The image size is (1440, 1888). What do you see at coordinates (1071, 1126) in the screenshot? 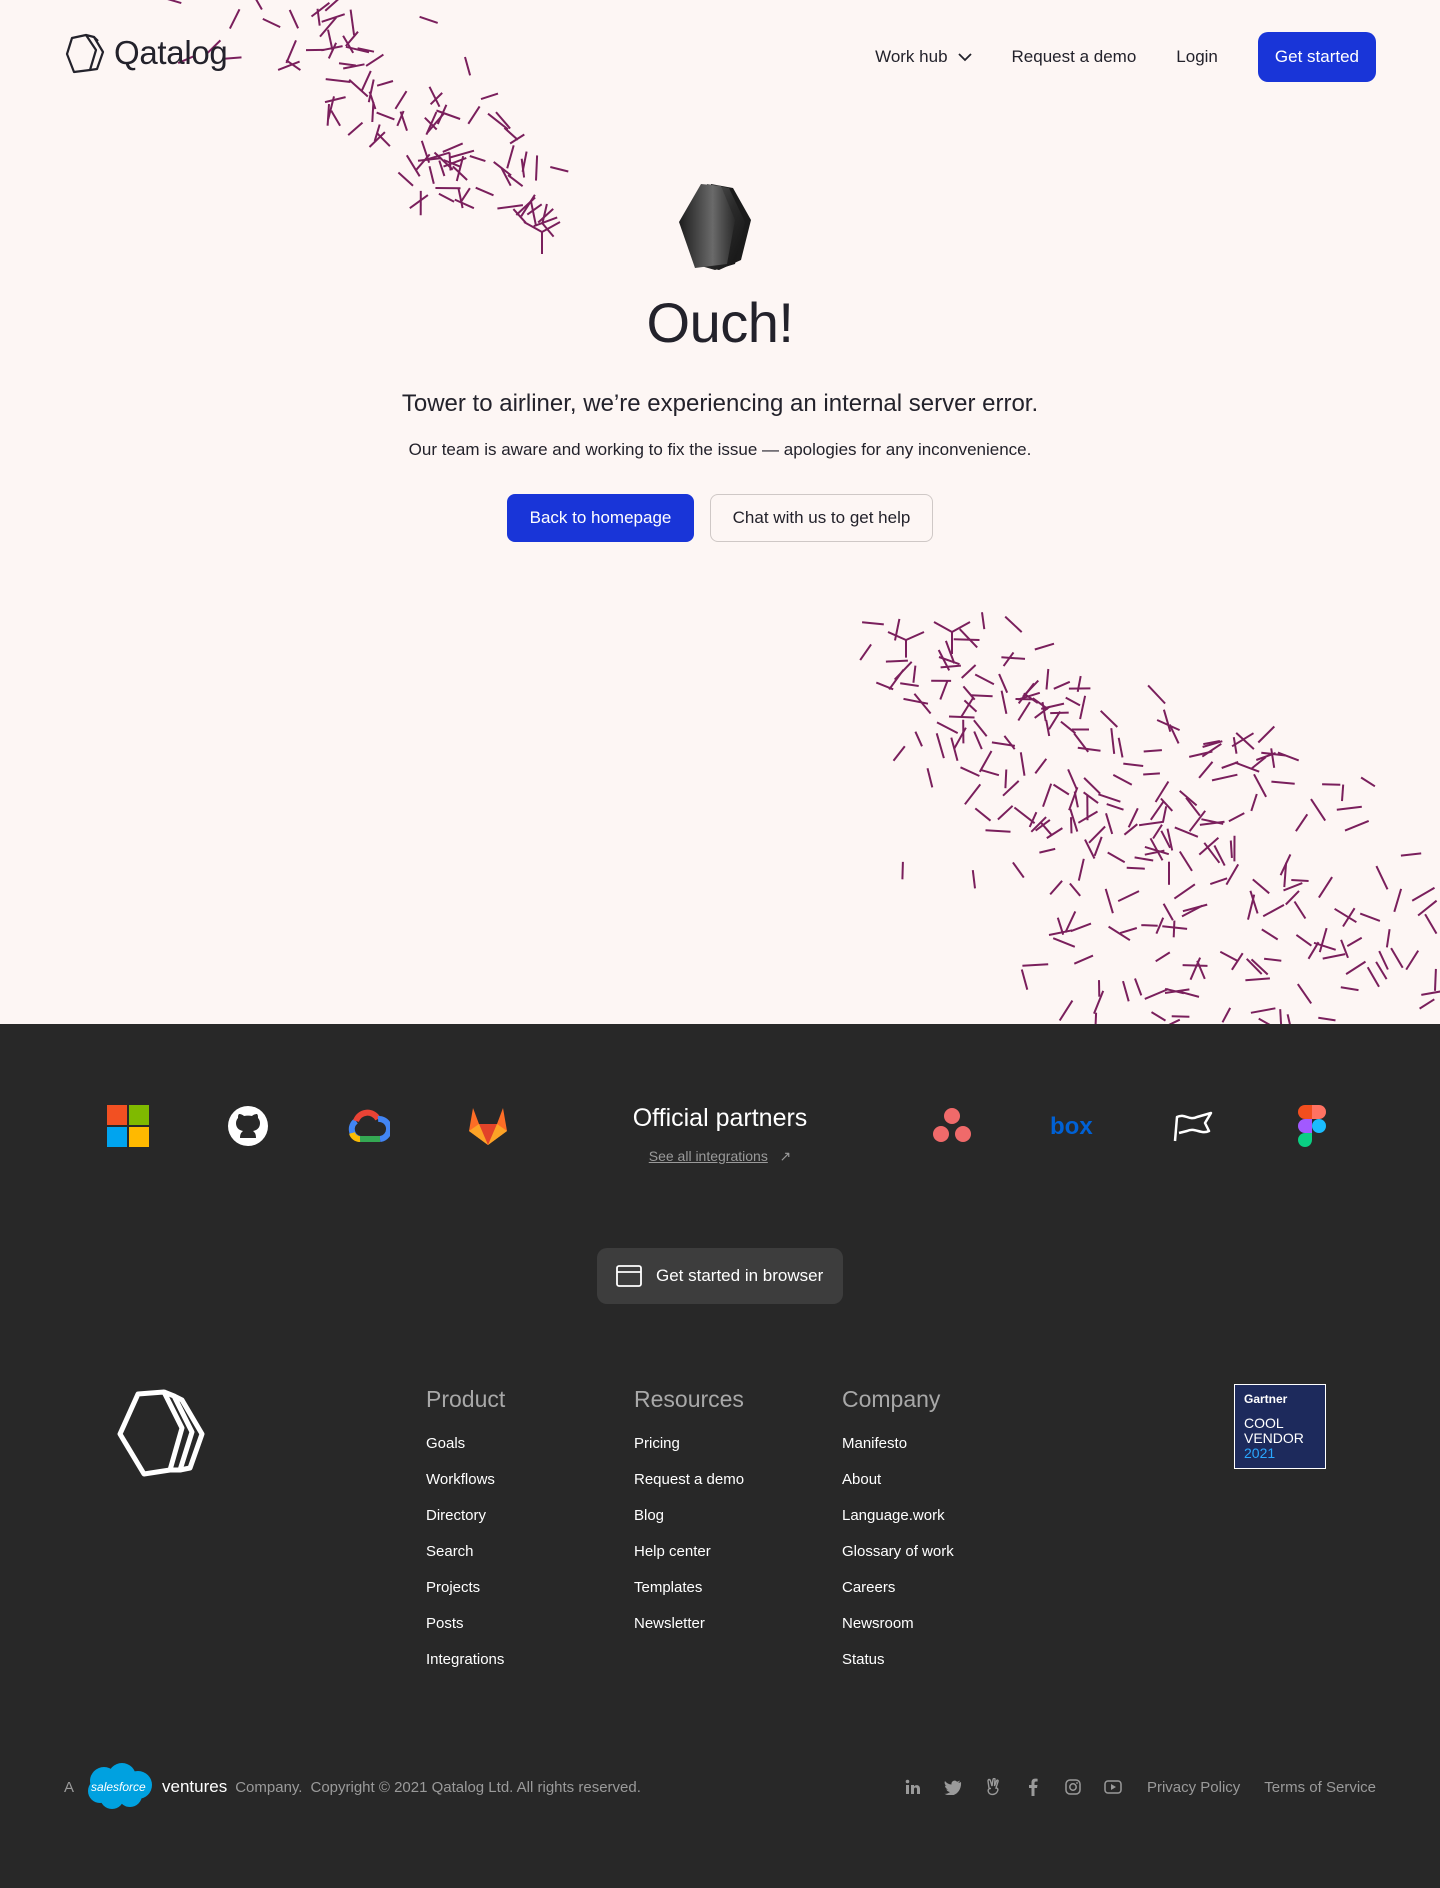
I see `svg-text: box` at bounding box center [1071, 1126].